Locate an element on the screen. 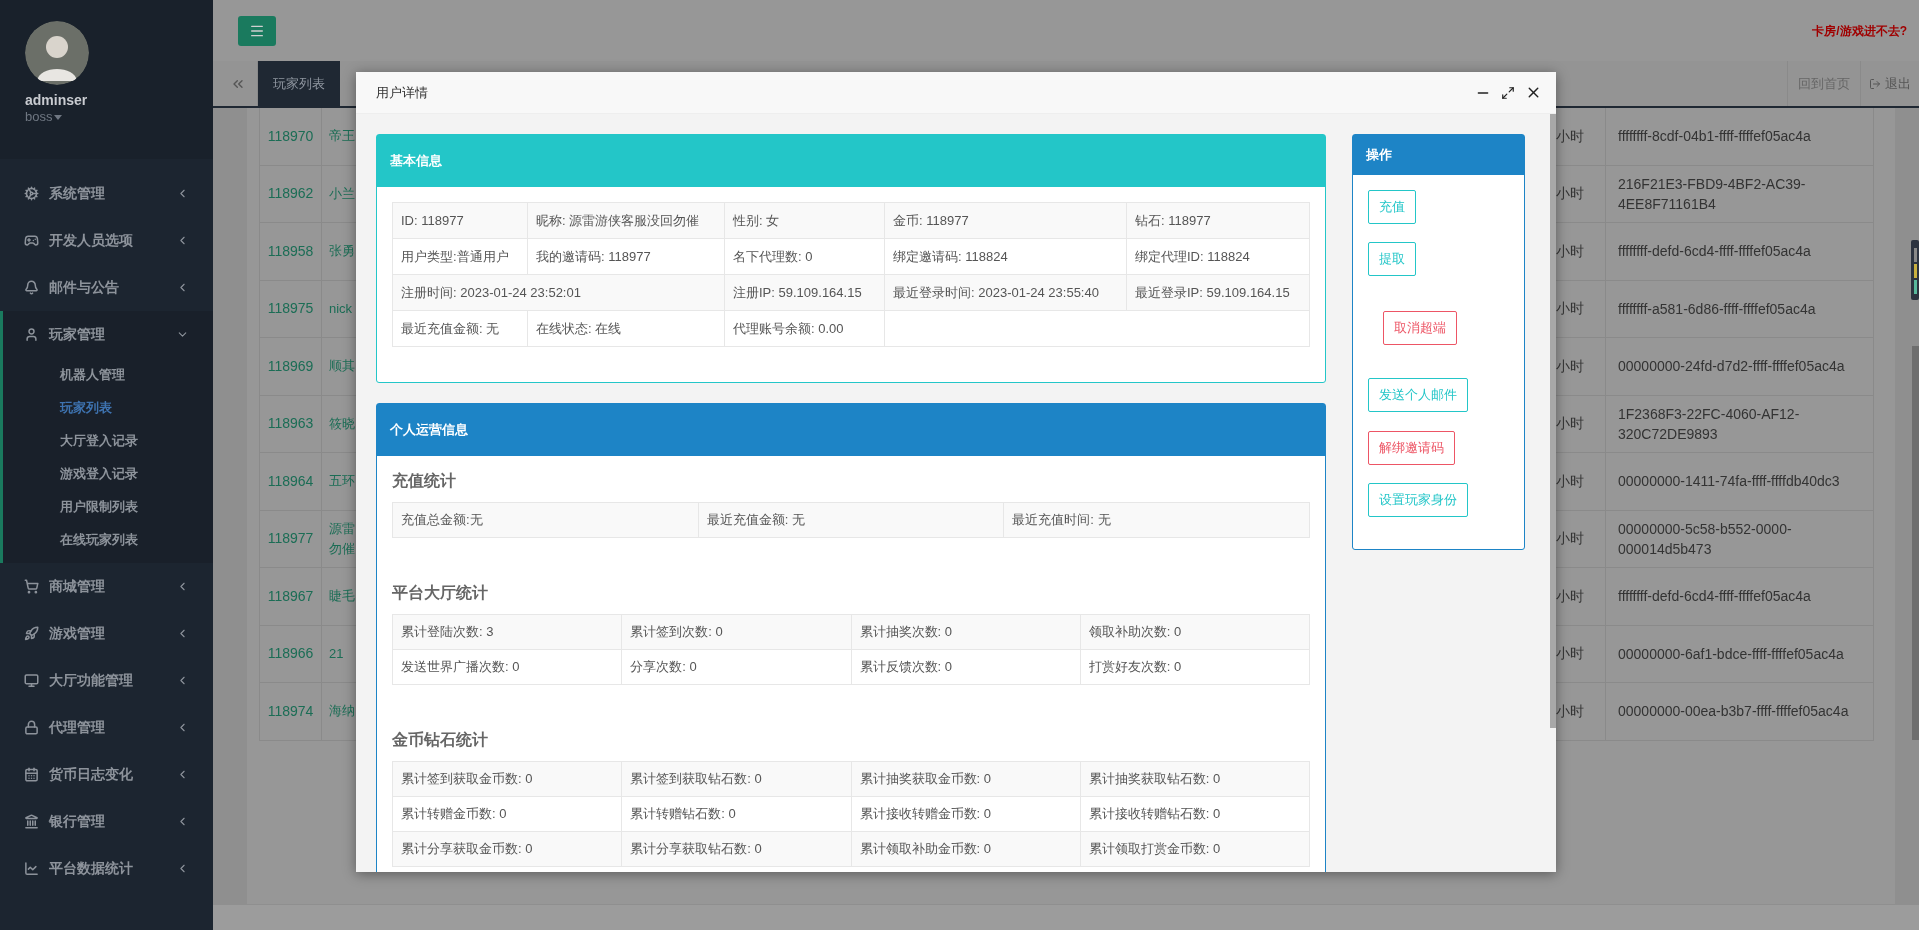 This screenshot has height=930, width=1919. menu-item: 代理管理 is located at coordinates (106, 727).